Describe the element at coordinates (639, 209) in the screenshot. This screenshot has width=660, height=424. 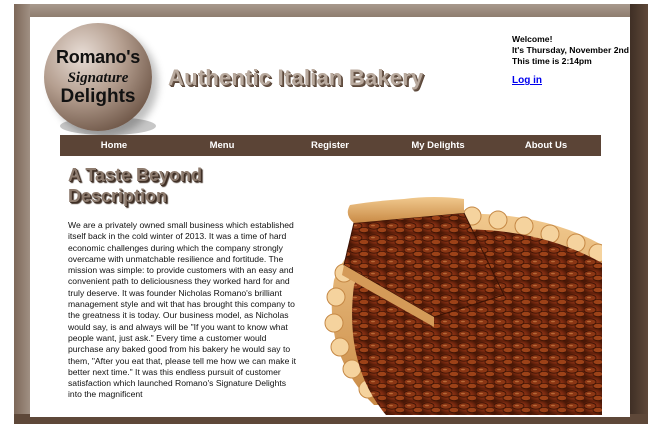
I see `frame-right-edge` at that location.